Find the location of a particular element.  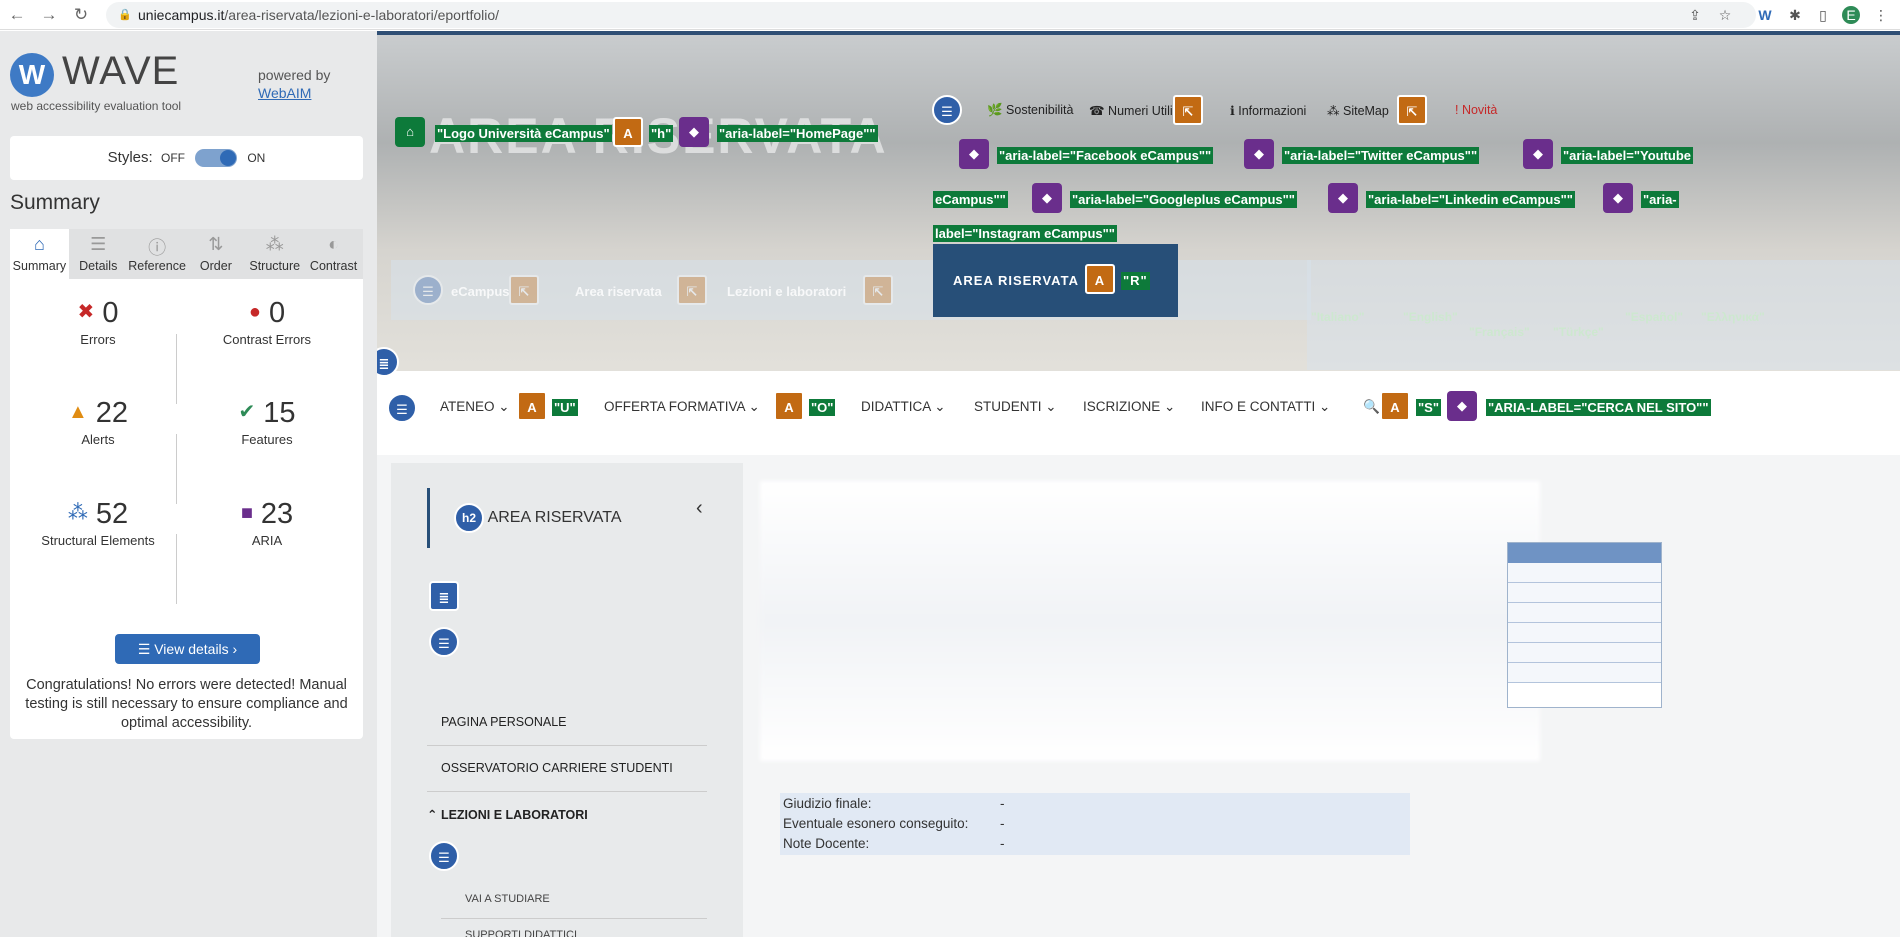

logo-alt-label: "Logo Università eCampus" is located at coordinates (523, 133).